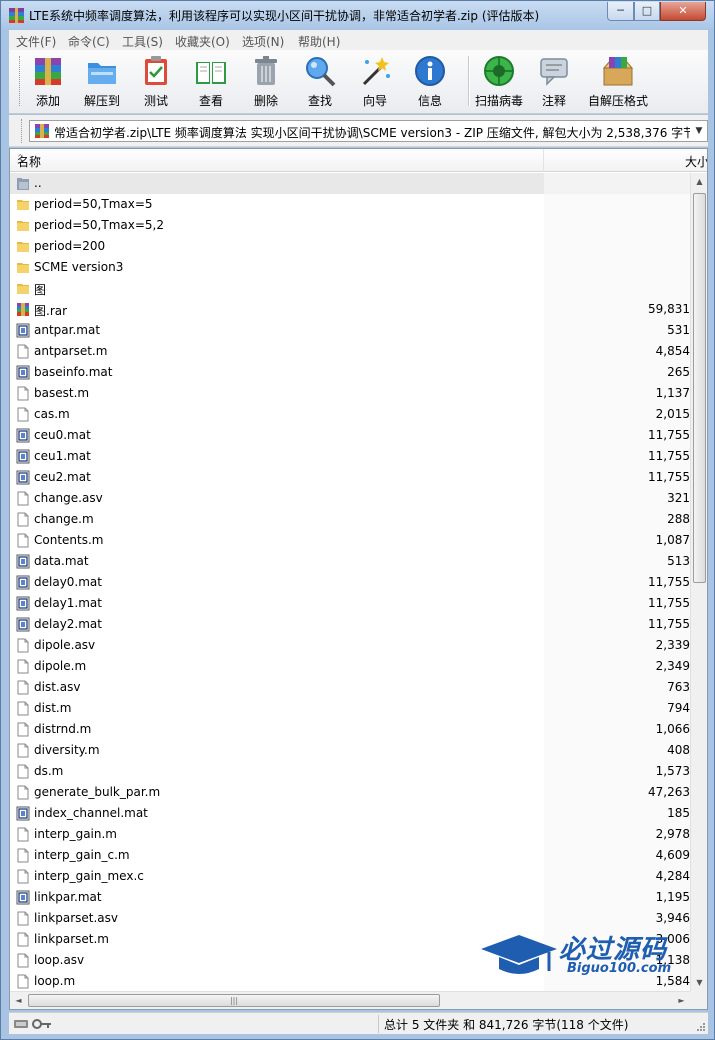  Describe the element at coordinates (277, 160) in the screenshot. I see `name-column-header: 名称 ^` at that location.